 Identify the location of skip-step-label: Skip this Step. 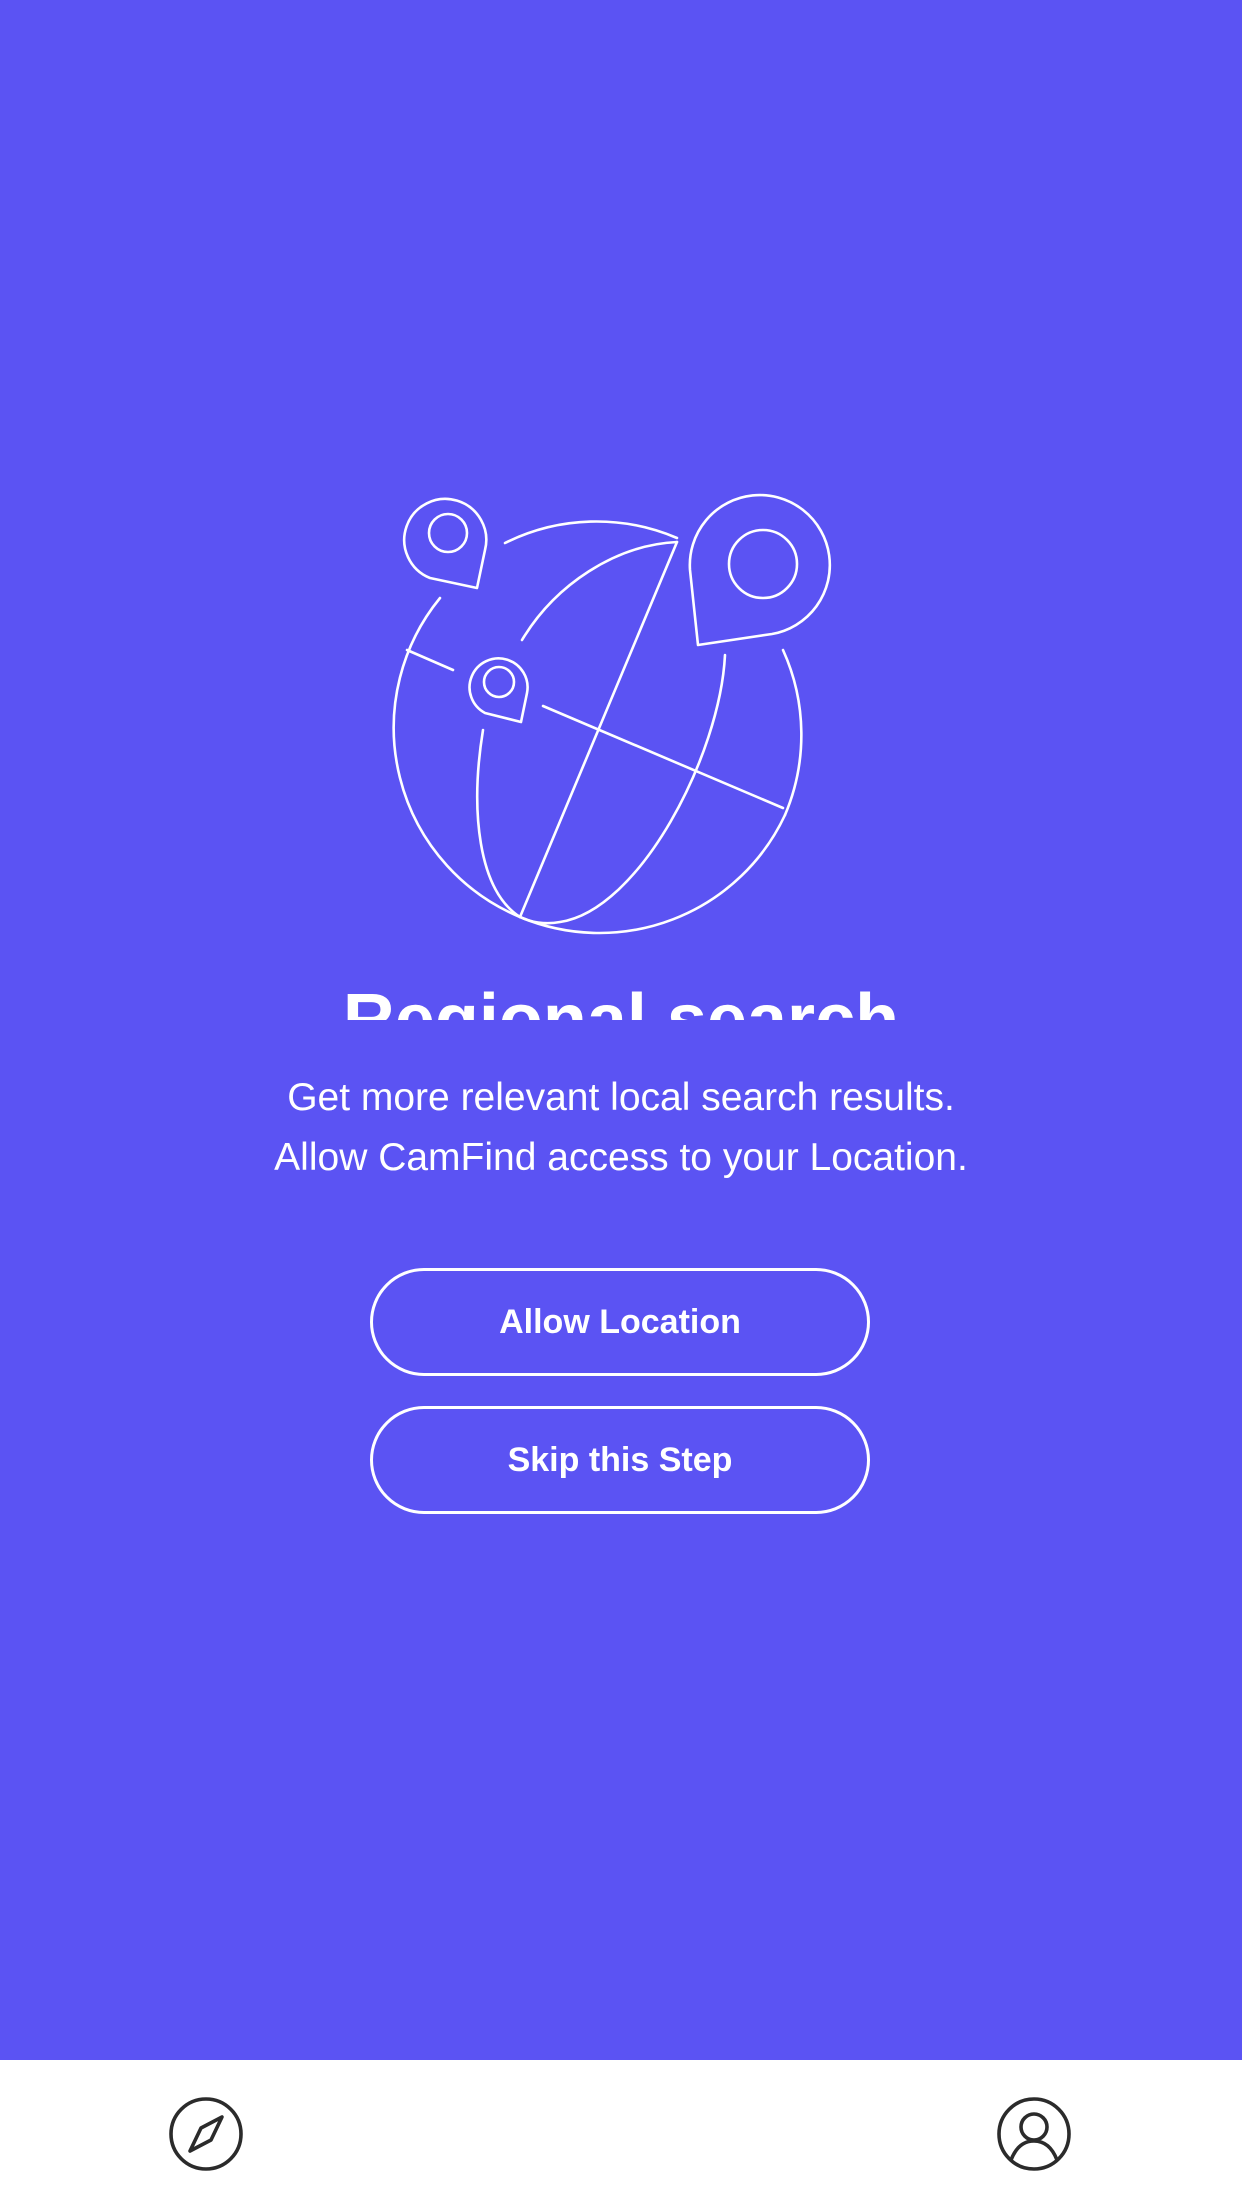
(620, 1459).